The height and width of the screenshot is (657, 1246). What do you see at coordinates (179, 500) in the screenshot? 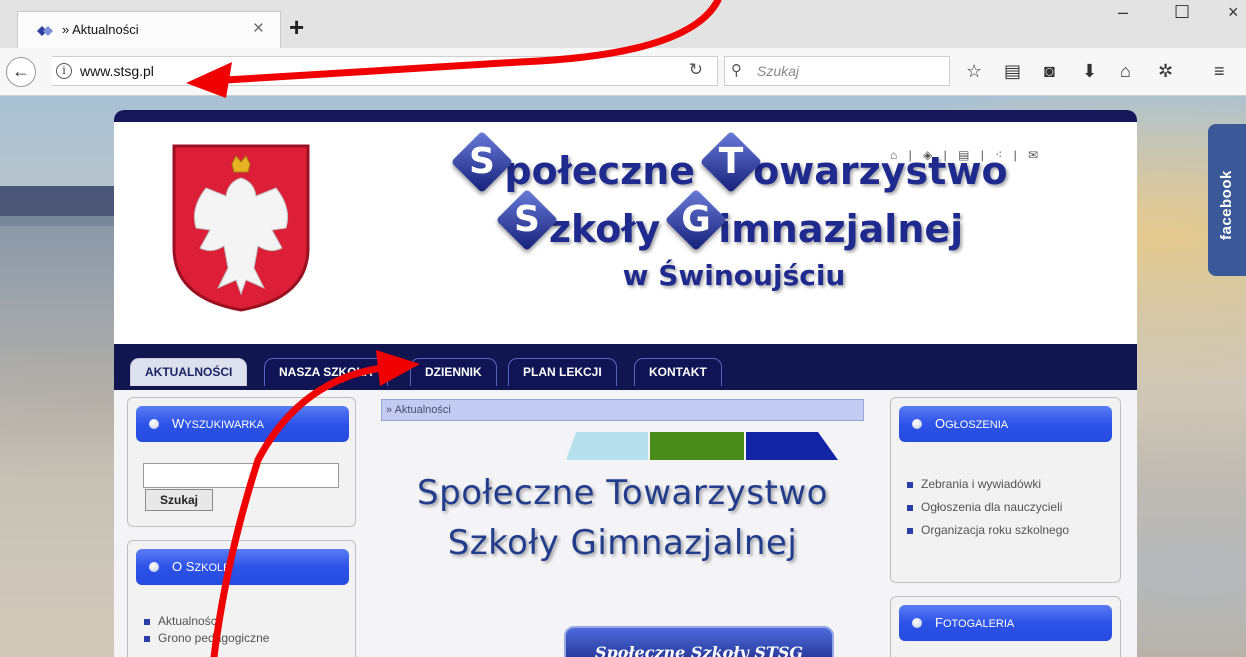
I see `site-search-button: Szukaj` at bounding box center [179, 500].